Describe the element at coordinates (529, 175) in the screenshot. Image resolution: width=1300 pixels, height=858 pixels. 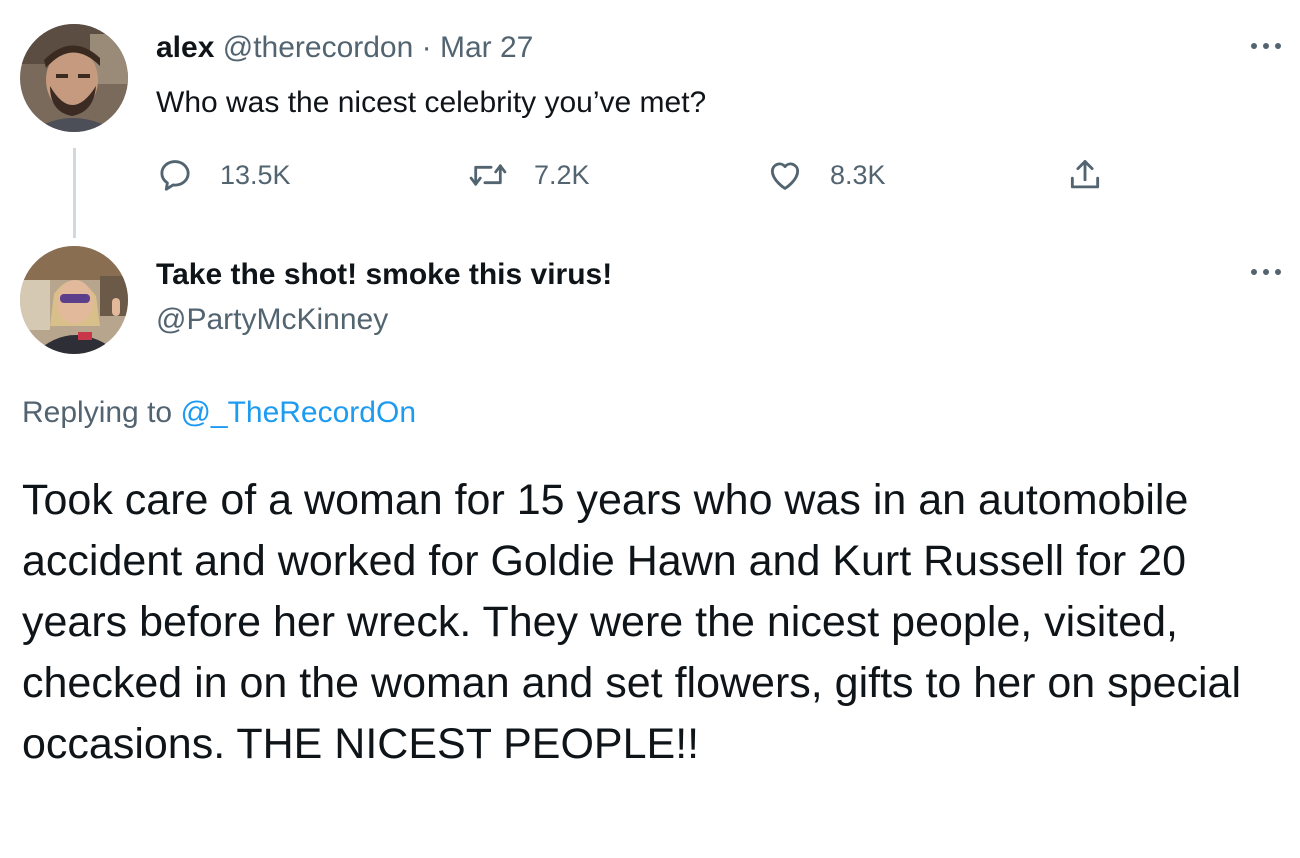
I see `retweet-button: 7.2K` at that location.